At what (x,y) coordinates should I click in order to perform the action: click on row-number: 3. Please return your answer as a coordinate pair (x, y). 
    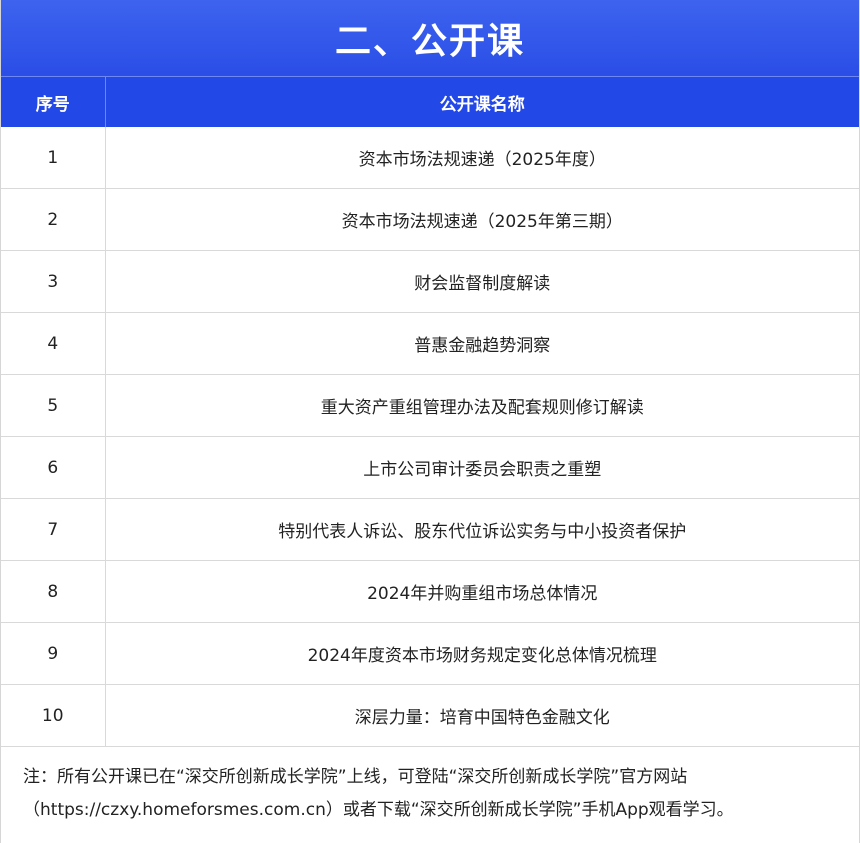
    Looking at the image, I should click on (53, 281).